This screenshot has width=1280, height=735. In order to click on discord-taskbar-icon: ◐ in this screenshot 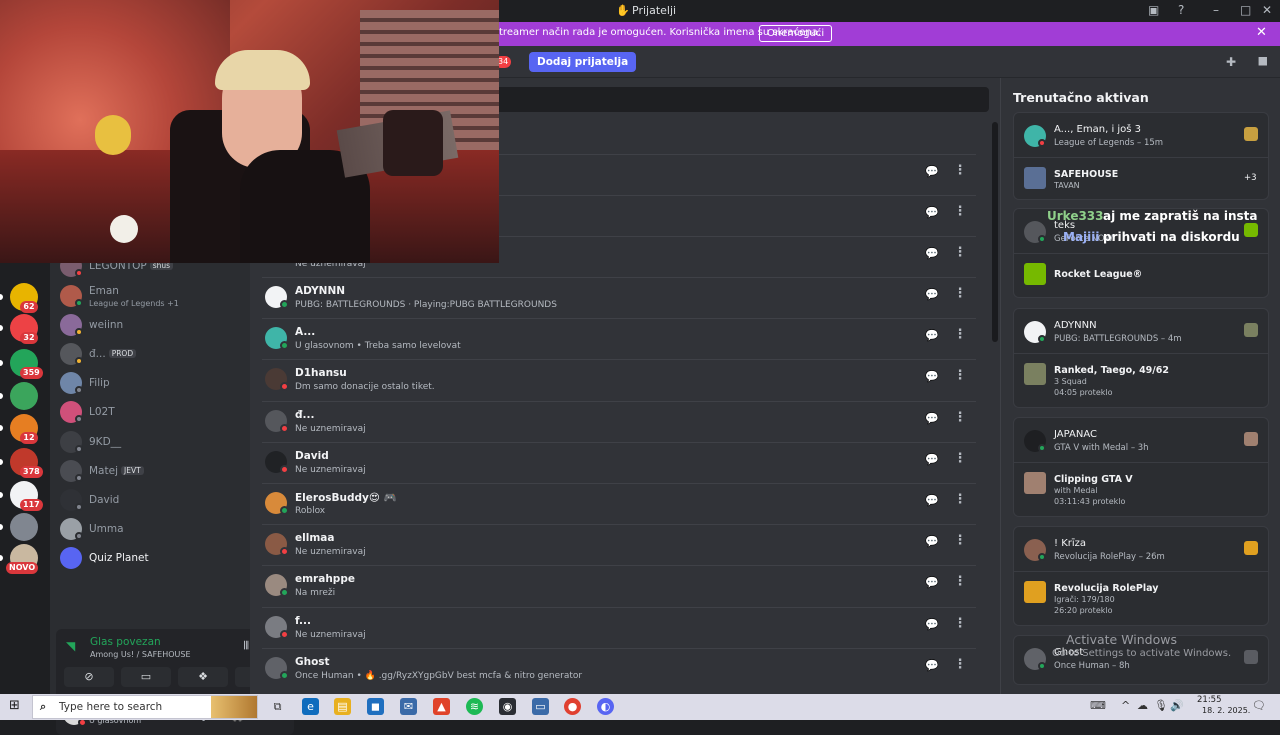, I will do `click(605, 706)`.